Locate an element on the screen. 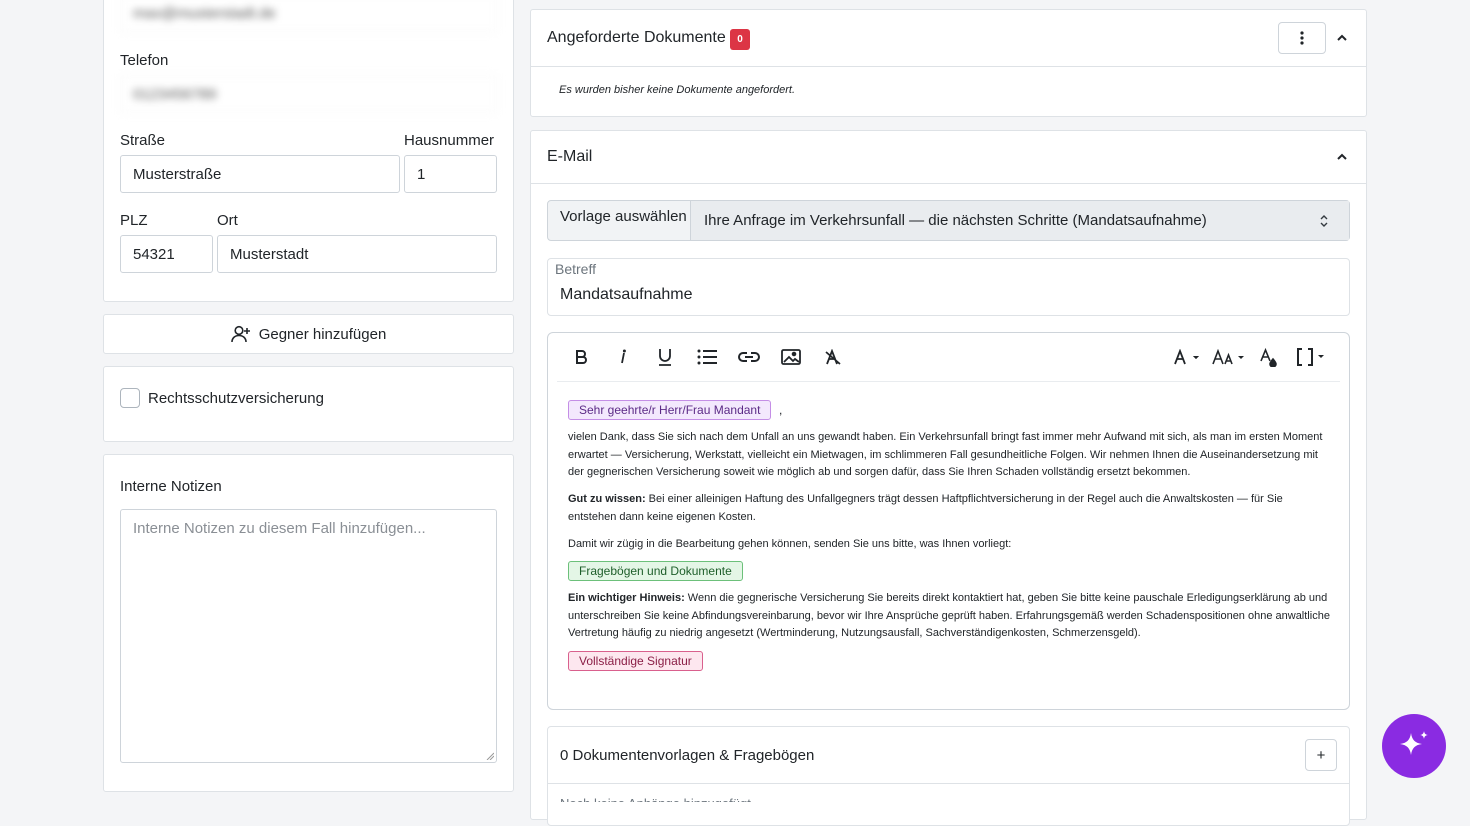 The image size is (1470, 826). requested-docs-menu-button is located at coordinates (1302, 38).